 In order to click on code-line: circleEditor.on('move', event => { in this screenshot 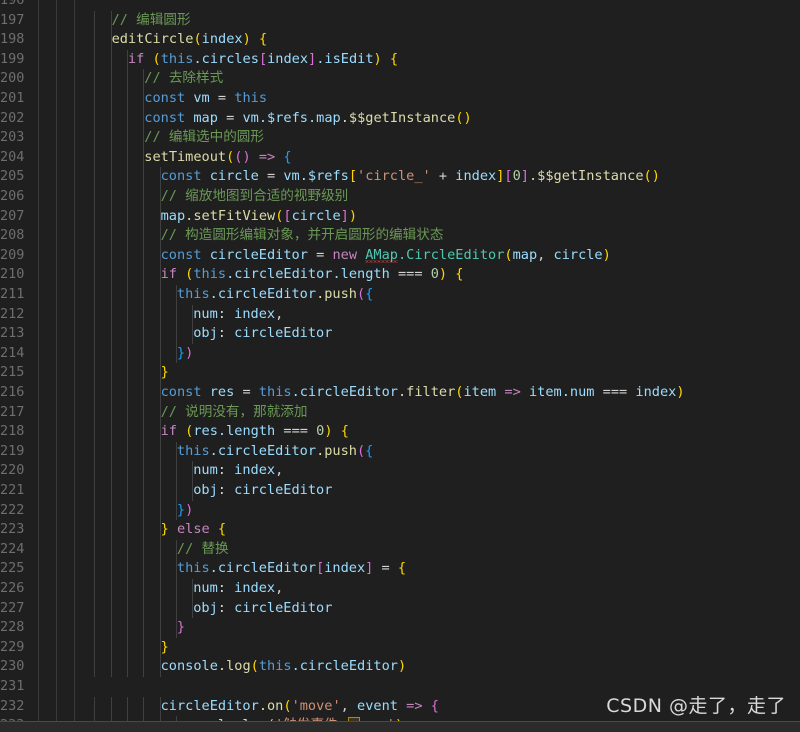, I will do `click(300, 707)`.